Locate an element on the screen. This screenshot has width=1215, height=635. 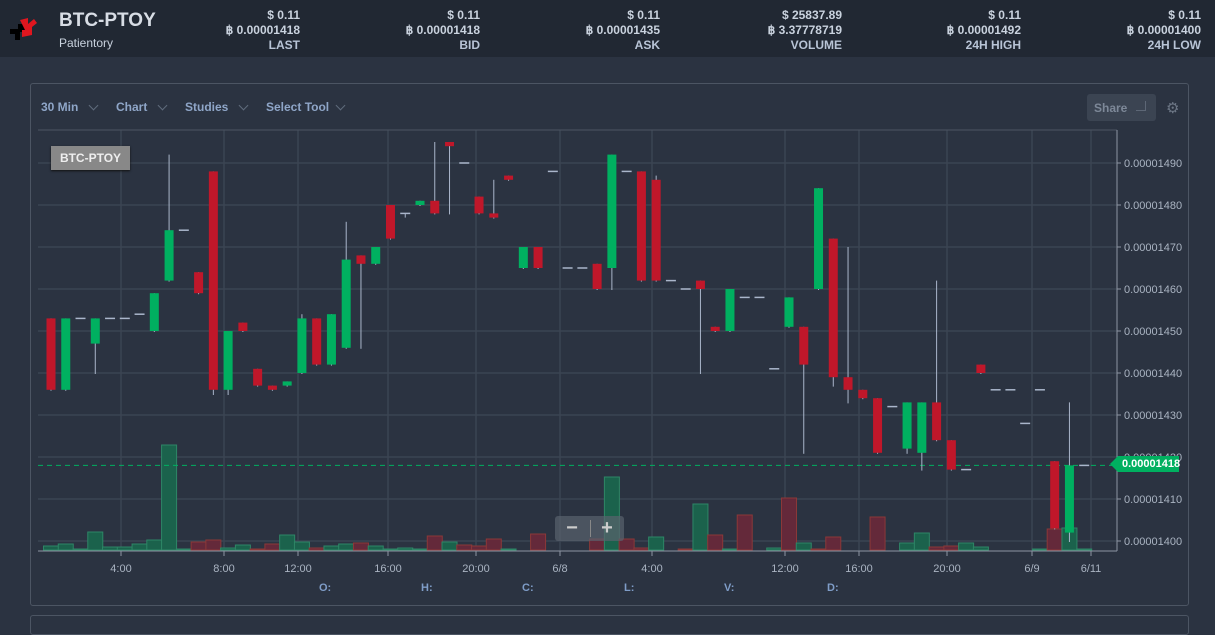
y-tick-label: 0.00001490 is located at coordinates (1153, 164).